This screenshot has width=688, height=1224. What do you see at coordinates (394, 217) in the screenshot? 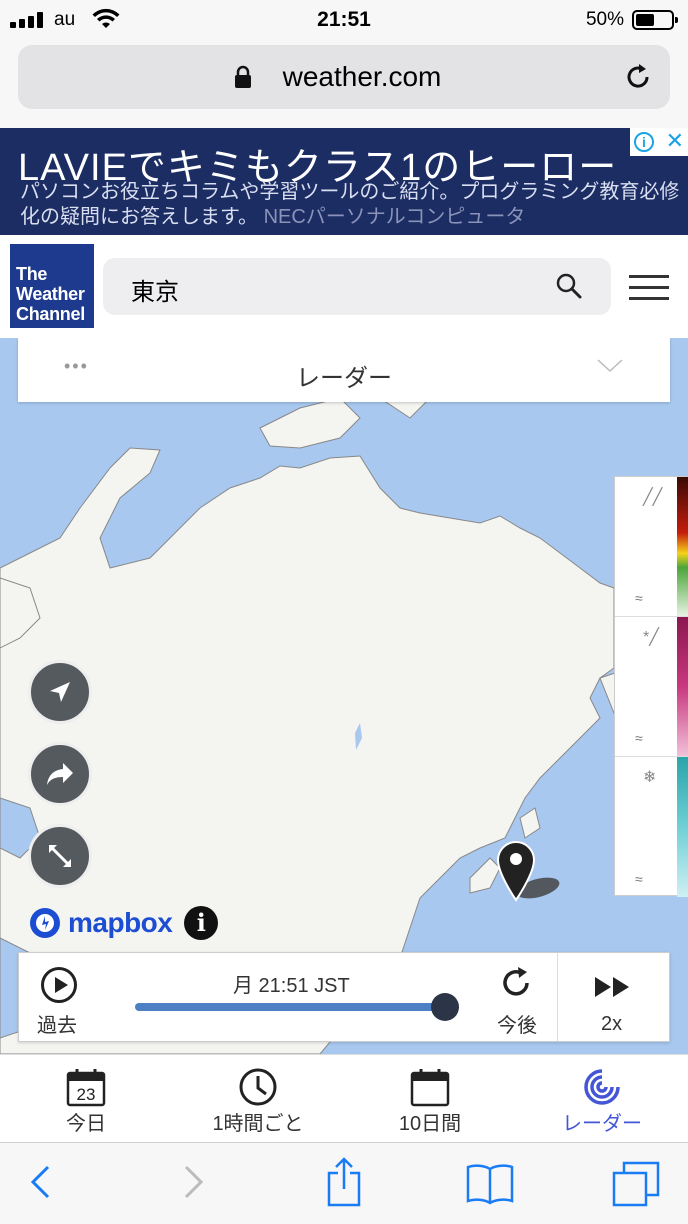
I see `ad-advertiser: NECパーソナルコンピュータ` at bounding box center [394, 217].